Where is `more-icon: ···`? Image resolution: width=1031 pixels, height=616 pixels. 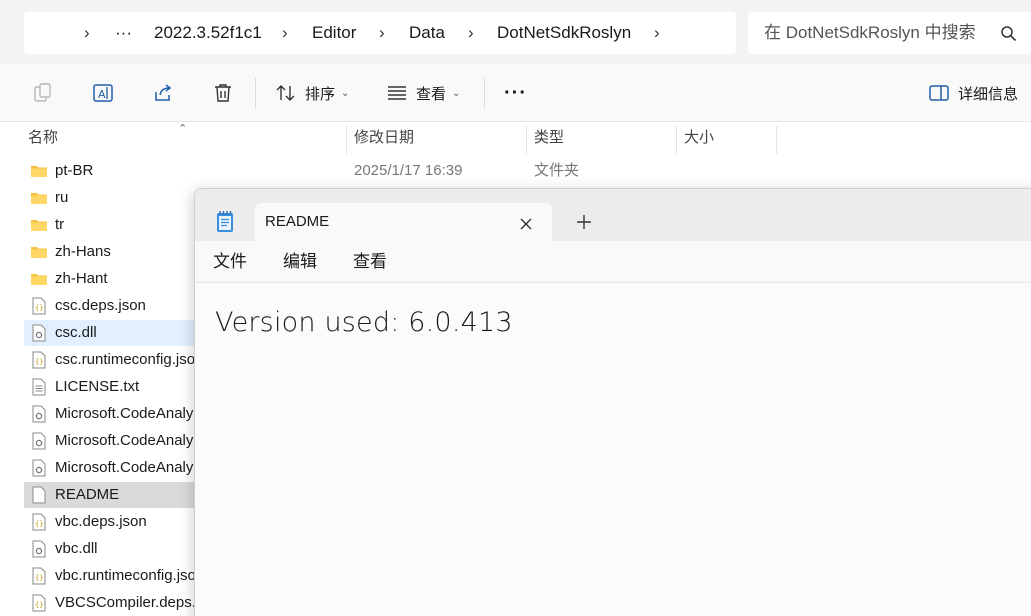
more-icon: ··· is located at coordinates (515, 92).